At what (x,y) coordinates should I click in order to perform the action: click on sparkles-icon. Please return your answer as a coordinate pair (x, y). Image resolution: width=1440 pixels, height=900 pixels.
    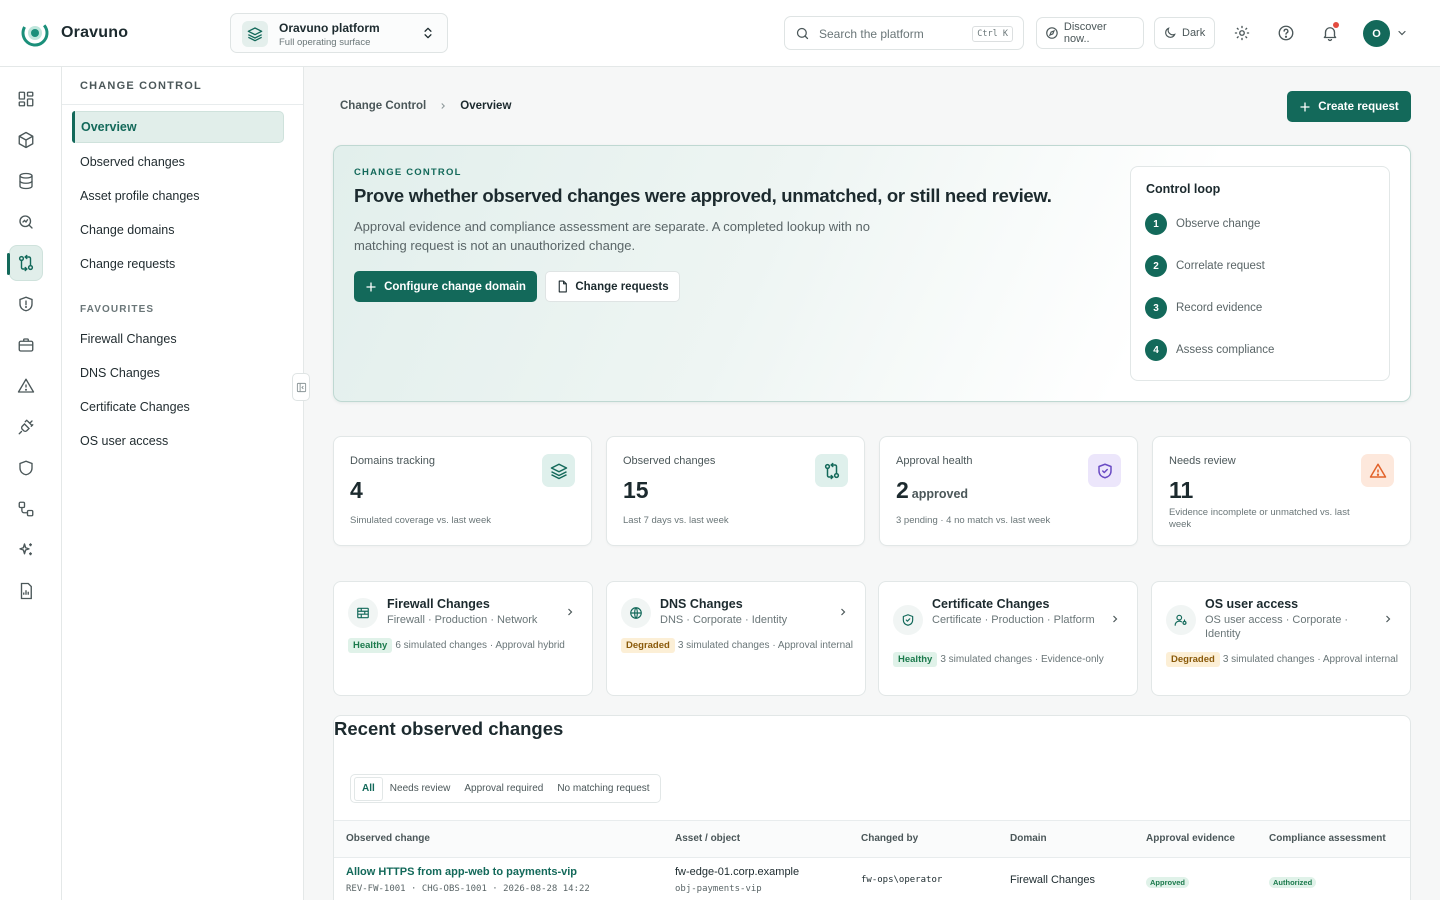
    Looking at the image, I should click on (26, 550).